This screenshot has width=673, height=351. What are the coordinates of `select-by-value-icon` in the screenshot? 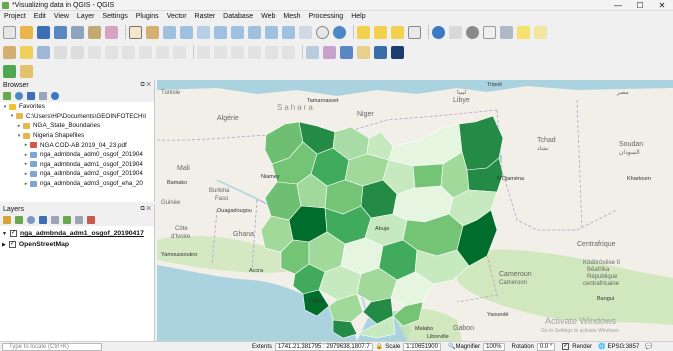 It's located at (380, 32).